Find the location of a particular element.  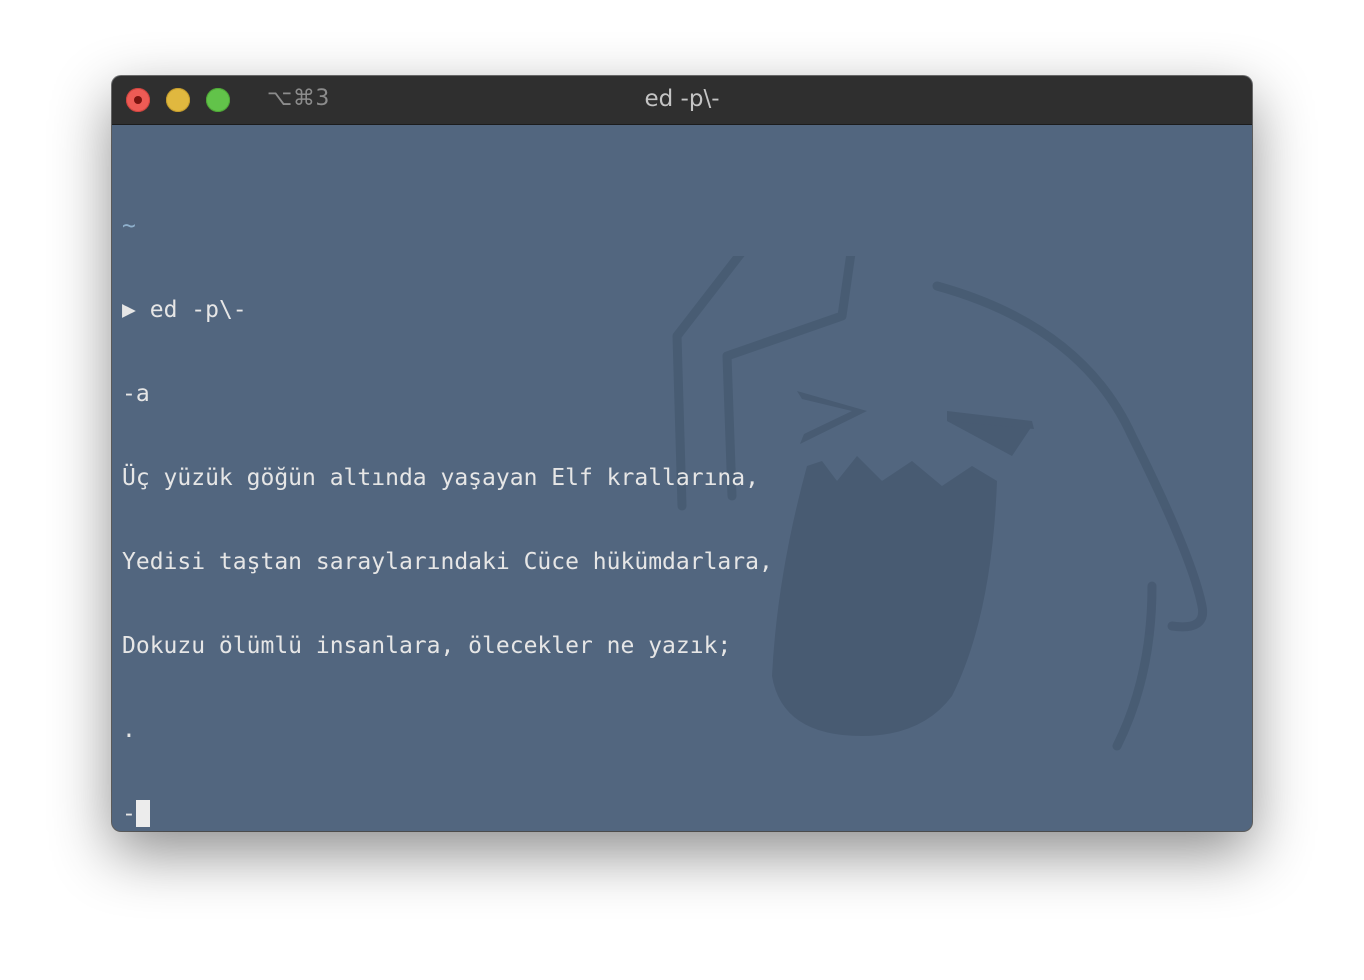

title-bar: ⌥⌘3 ed -p\- is located at coordinates (682, 100).